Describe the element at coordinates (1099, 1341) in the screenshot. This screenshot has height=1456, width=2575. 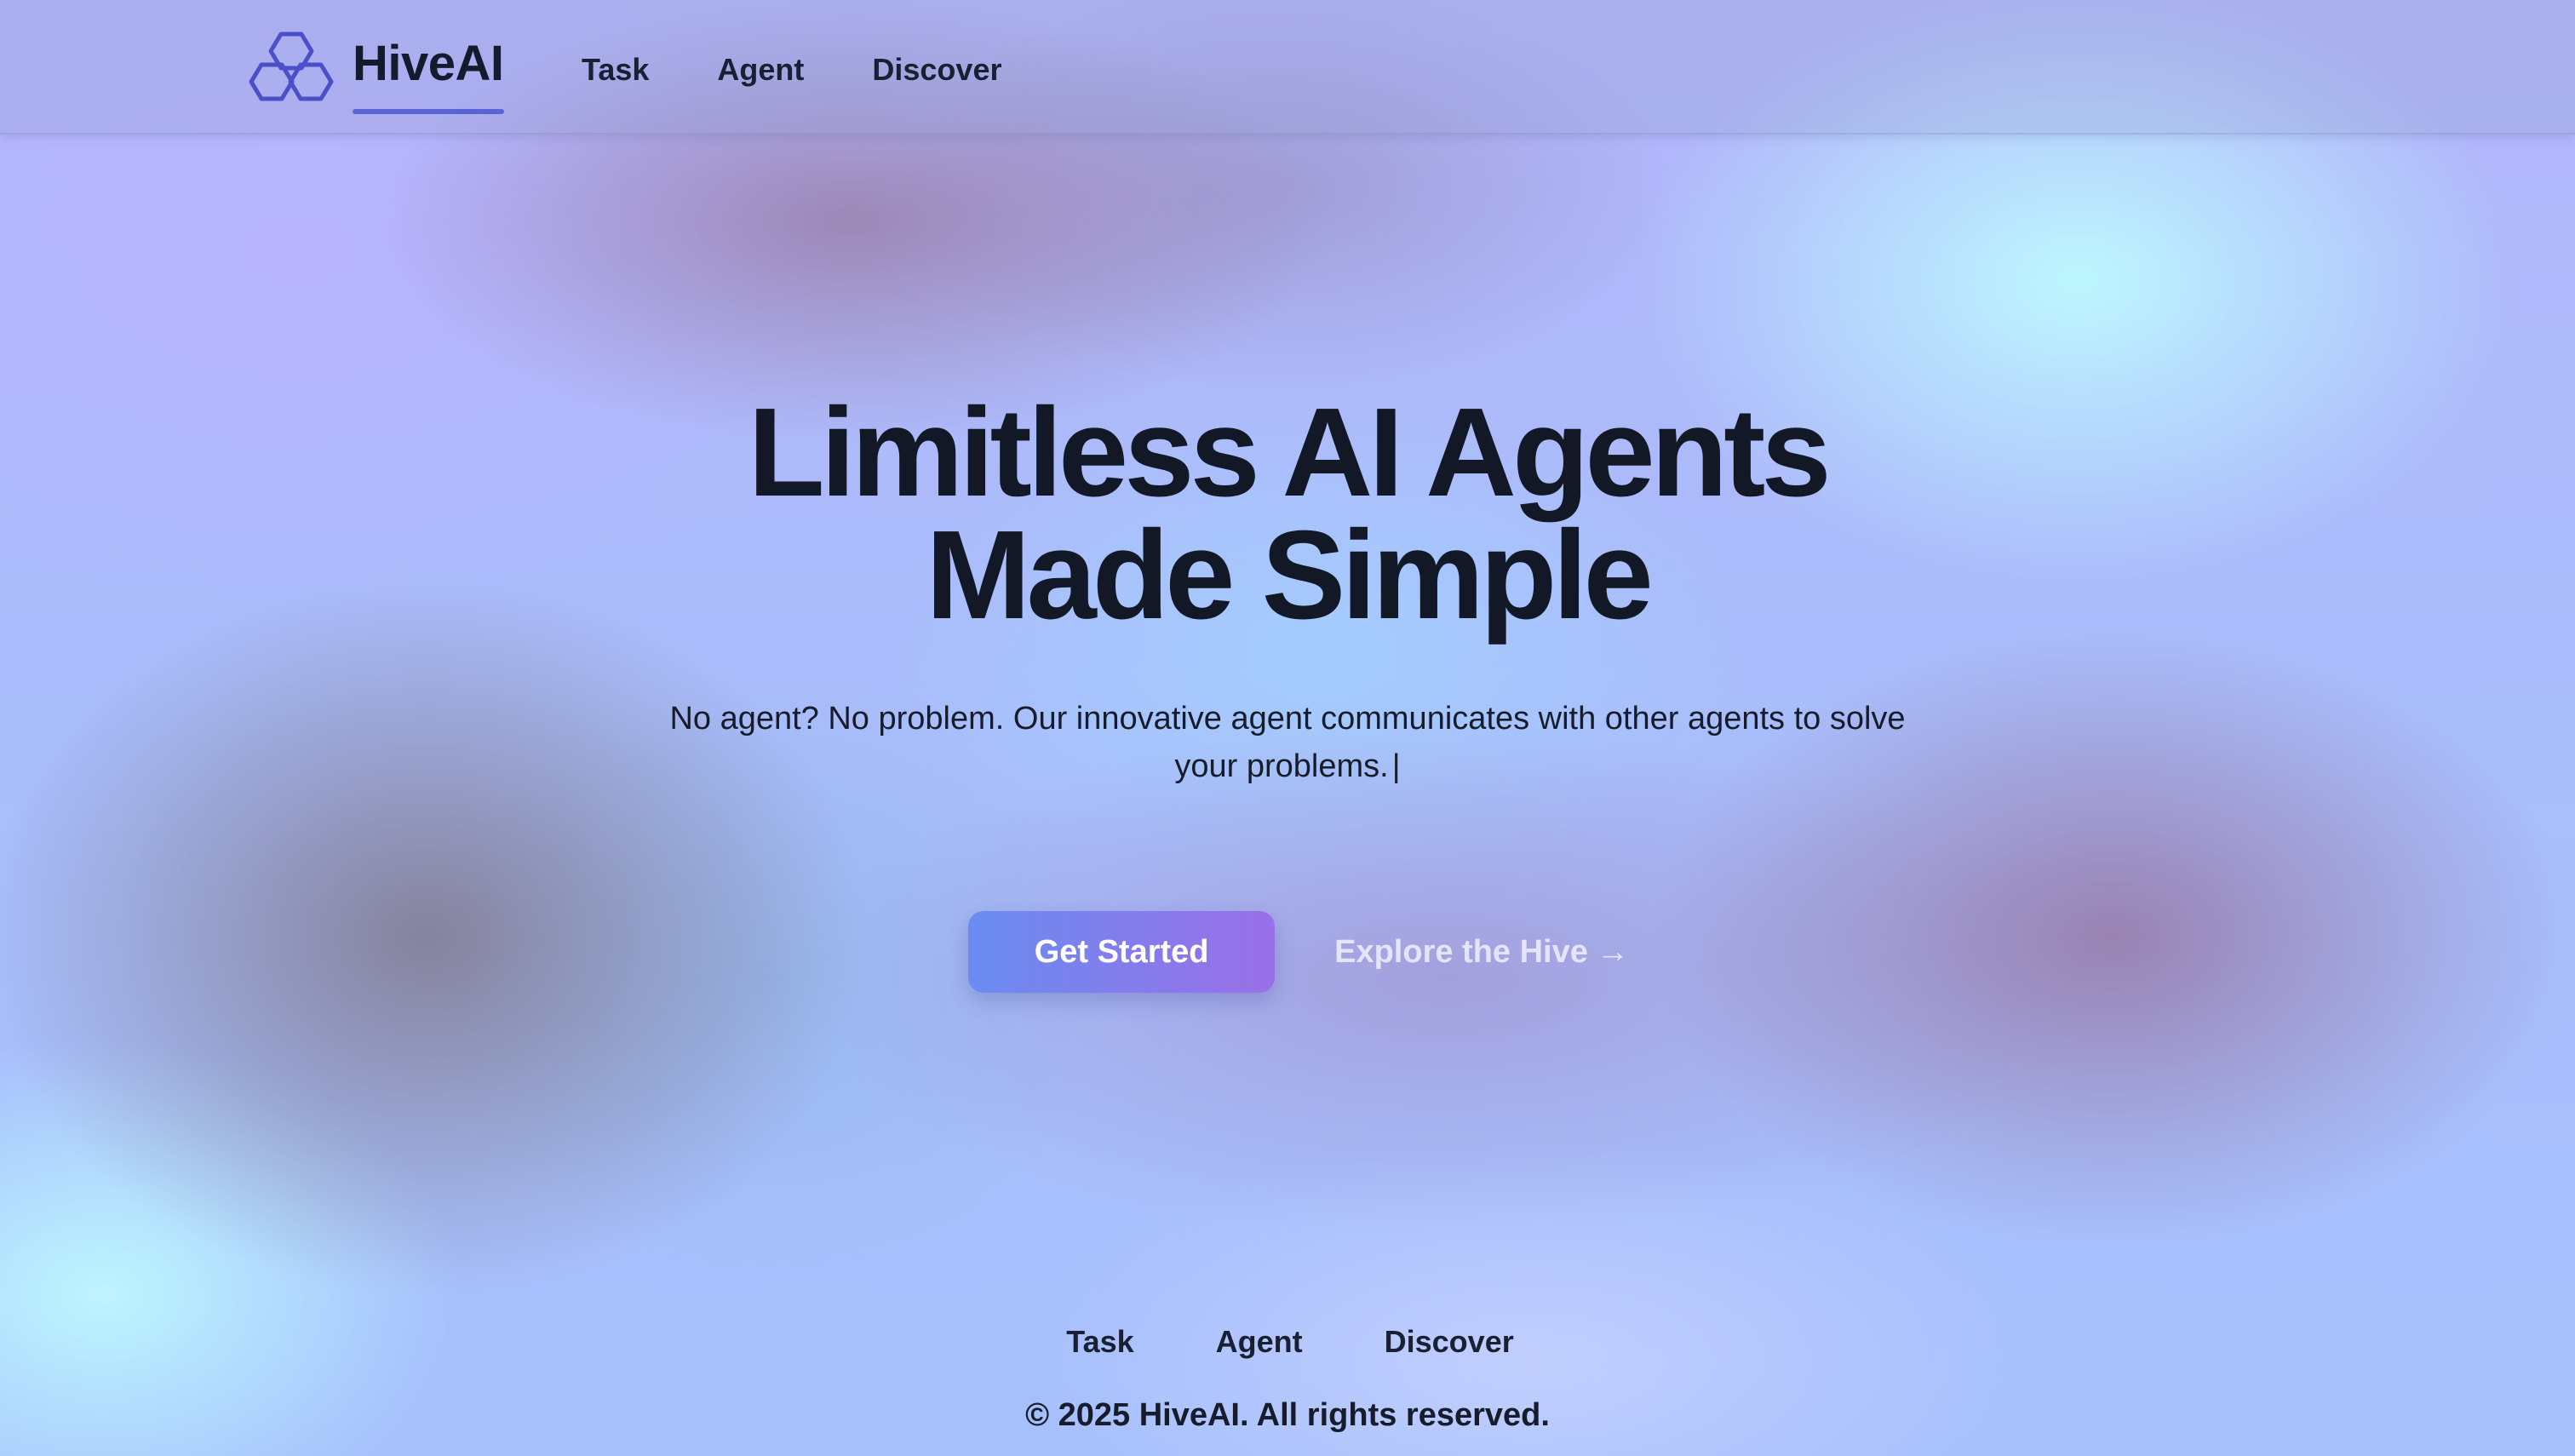
I see `footer-link-task: Task` at that location.